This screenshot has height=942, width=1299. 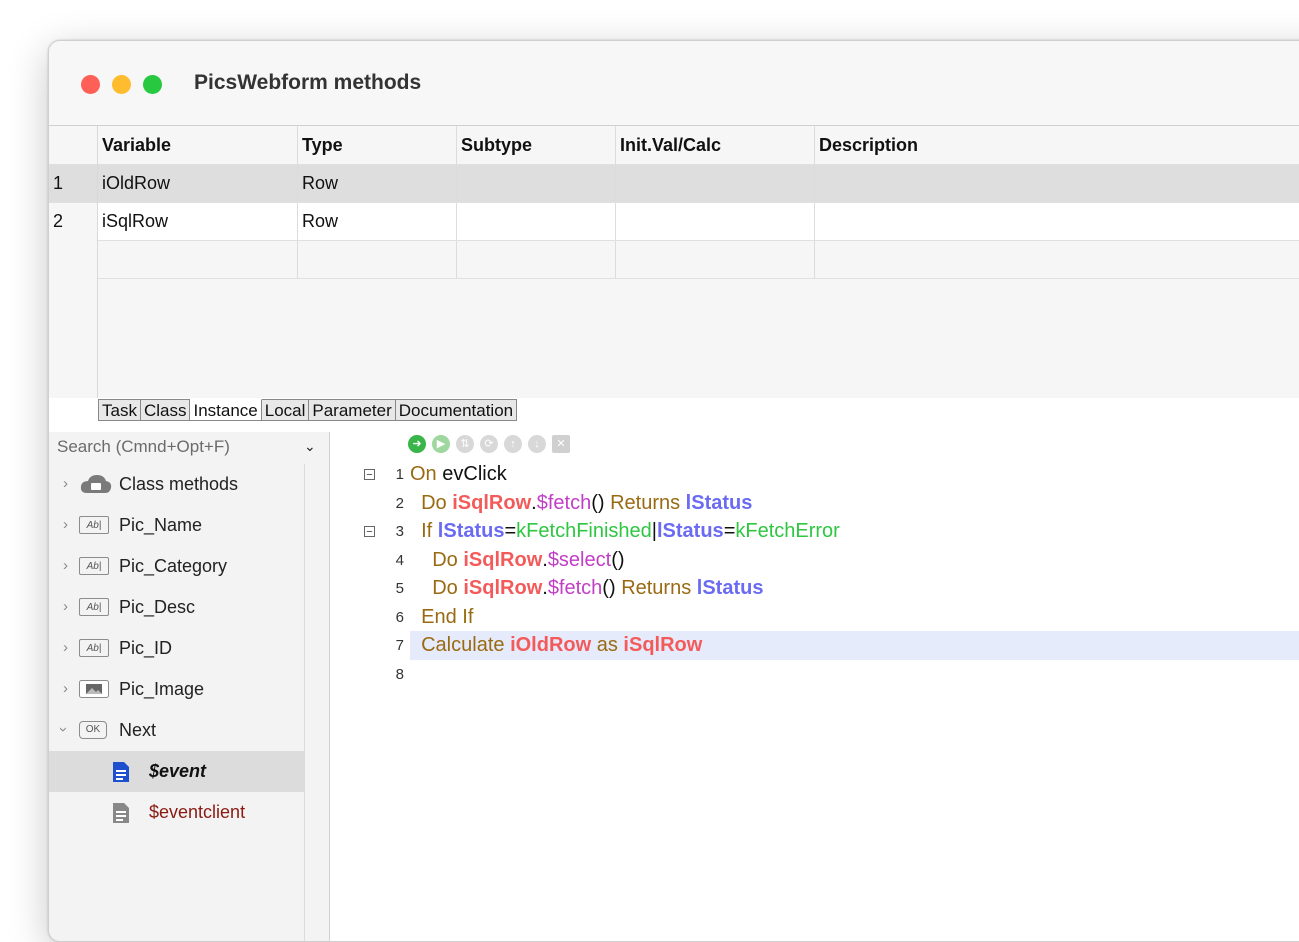 I want to click on code-line: End If, so click(x=854, y=617).